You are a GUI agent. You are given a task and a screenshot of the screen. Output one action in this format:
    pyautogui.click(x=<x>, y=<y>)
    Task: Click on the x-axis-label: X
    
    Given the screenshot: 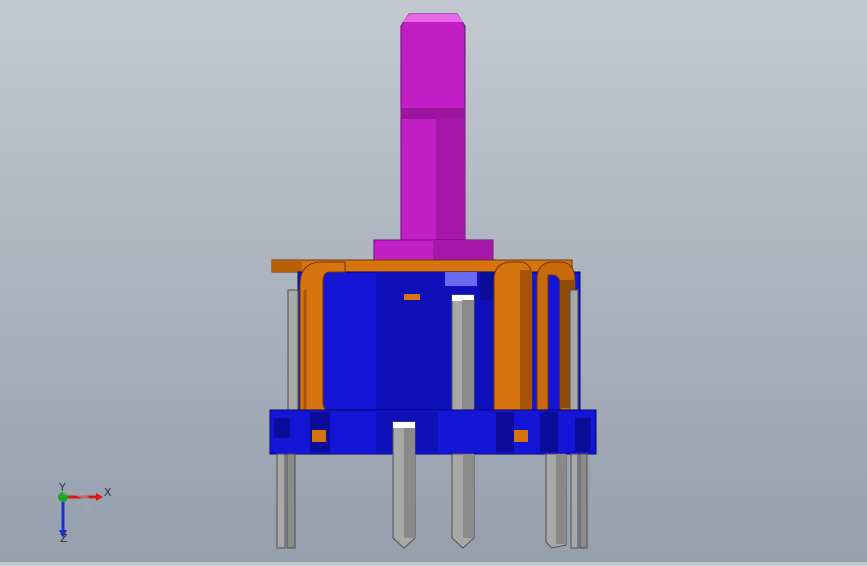 What is the action you would take?
    pyautogui.click(x=108, y=492)
    